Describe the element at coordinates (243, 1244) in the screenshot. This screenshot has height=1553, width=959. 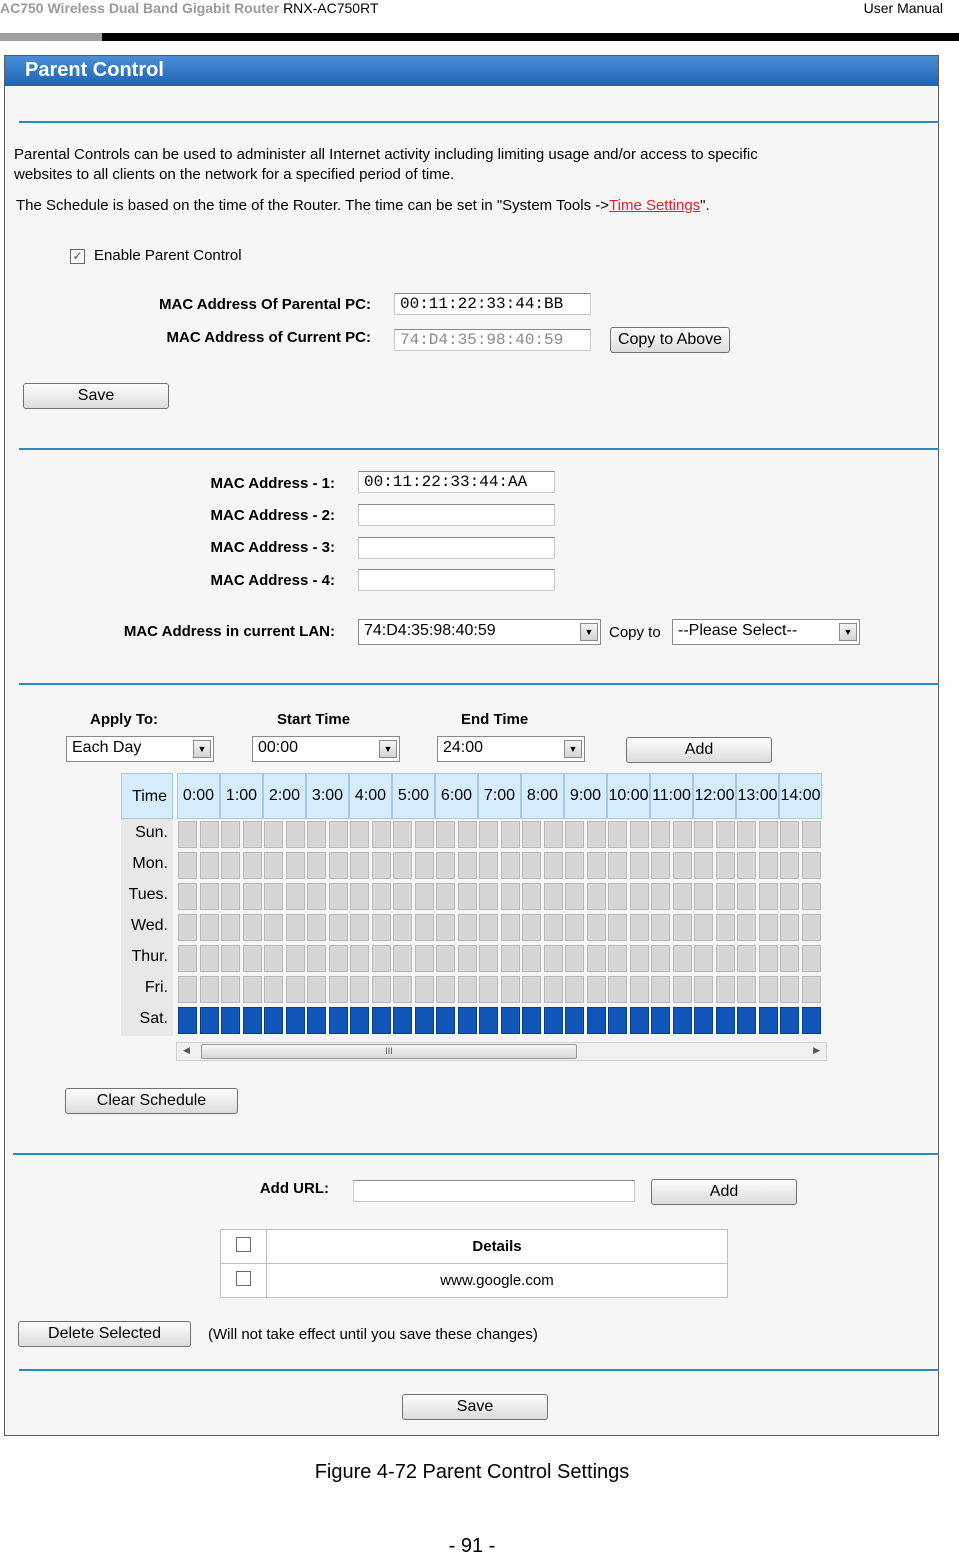
I see `select-all-checkbox` at that location.